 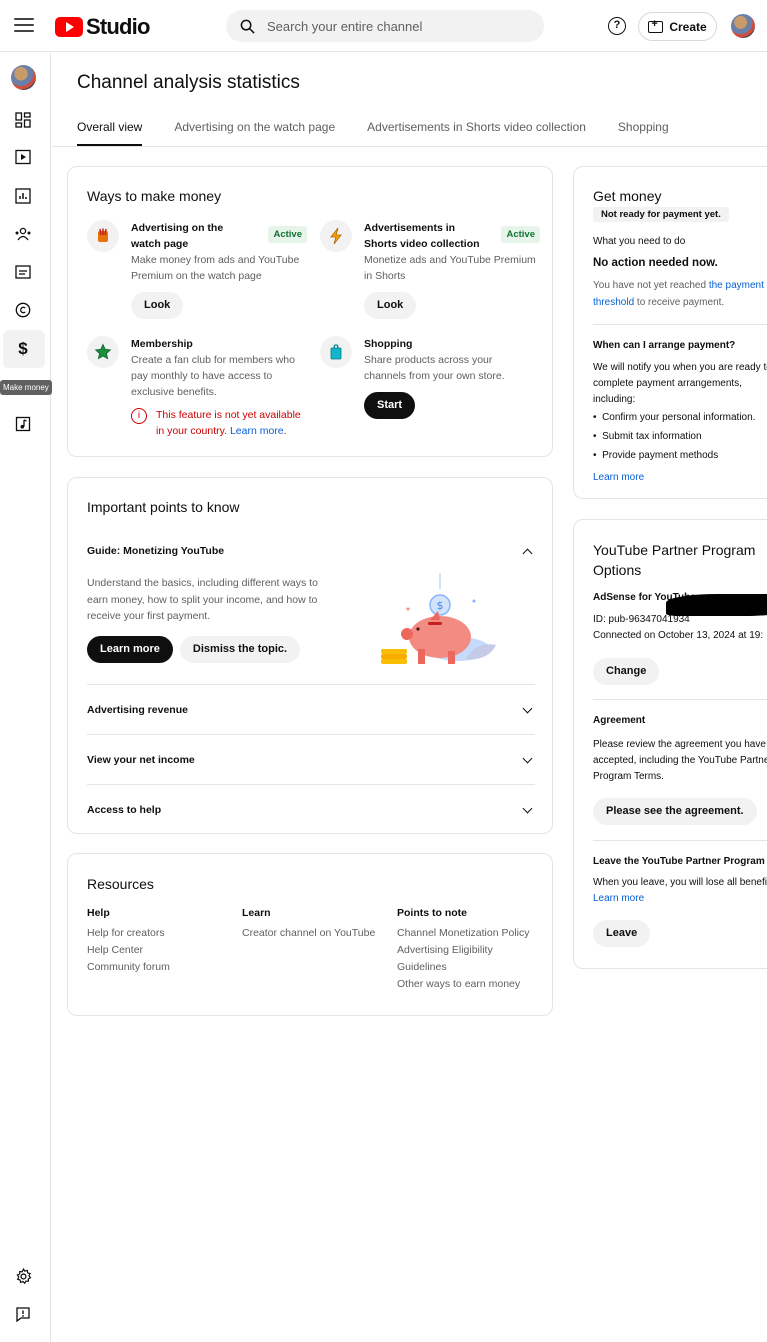 I want to click on shopping-bag-icon, so click(x=336, y=352).